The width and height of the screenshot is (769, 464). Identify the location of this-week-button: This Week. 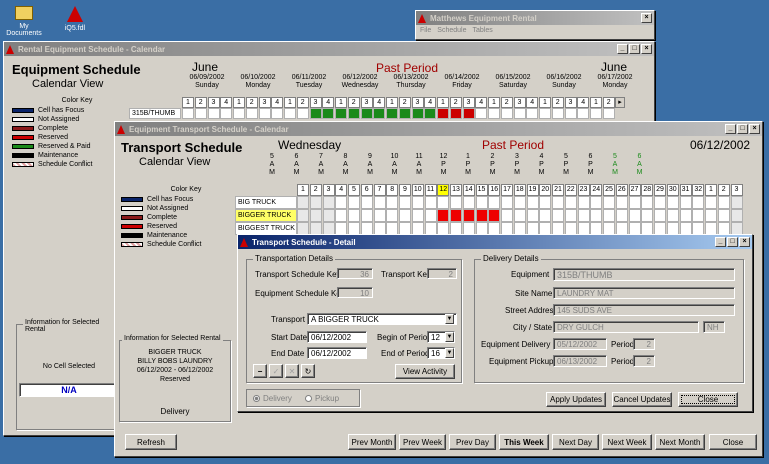
(524, 442).